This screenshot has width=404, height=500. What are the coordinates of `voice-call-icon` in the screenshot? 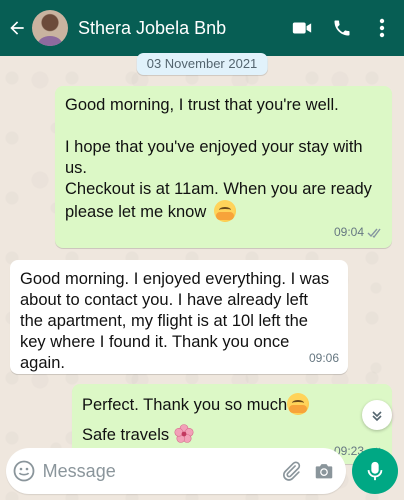 It's located at (342, 28).